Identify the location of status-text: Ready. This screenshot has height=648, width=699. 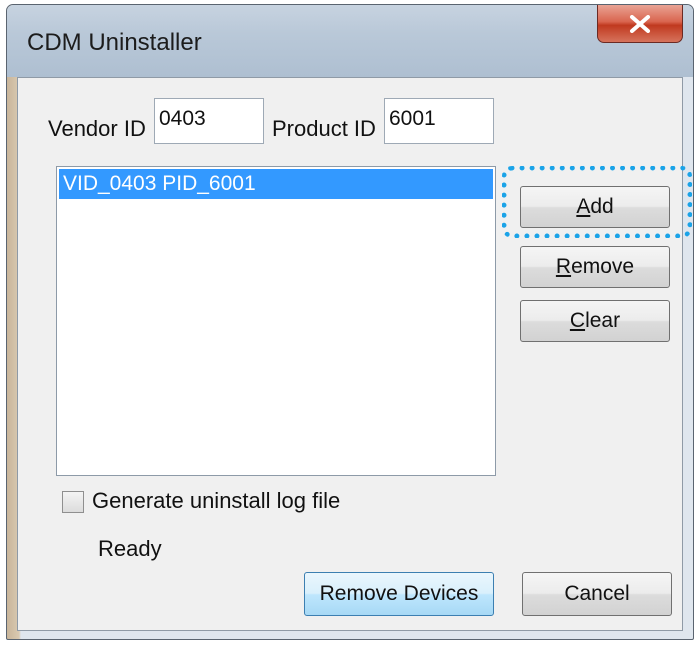
(130, 548).